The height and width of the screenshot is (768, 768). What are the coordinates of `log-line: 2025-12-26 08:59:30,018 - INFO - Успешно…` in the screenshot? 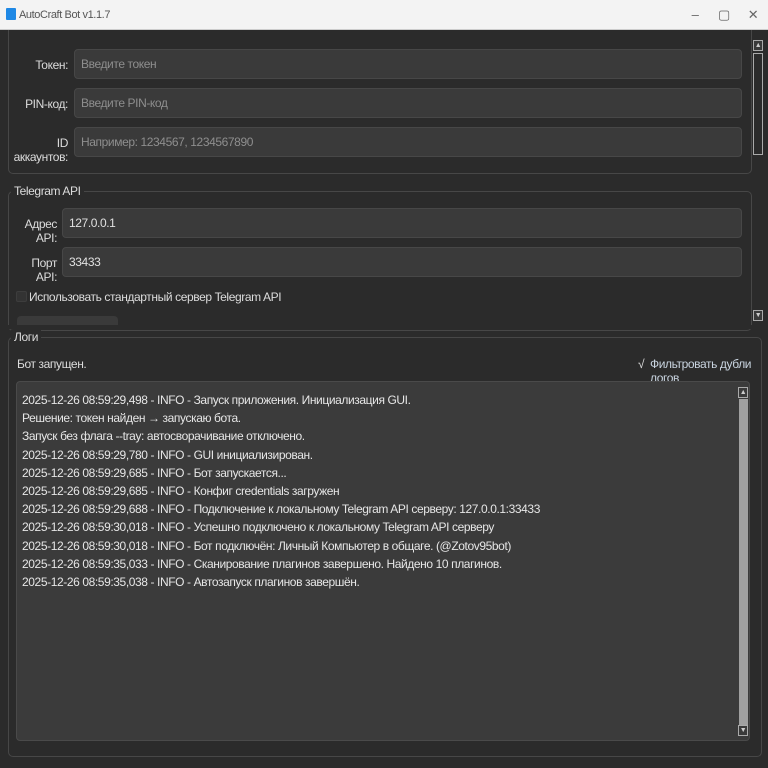 It's located at (258, 527).